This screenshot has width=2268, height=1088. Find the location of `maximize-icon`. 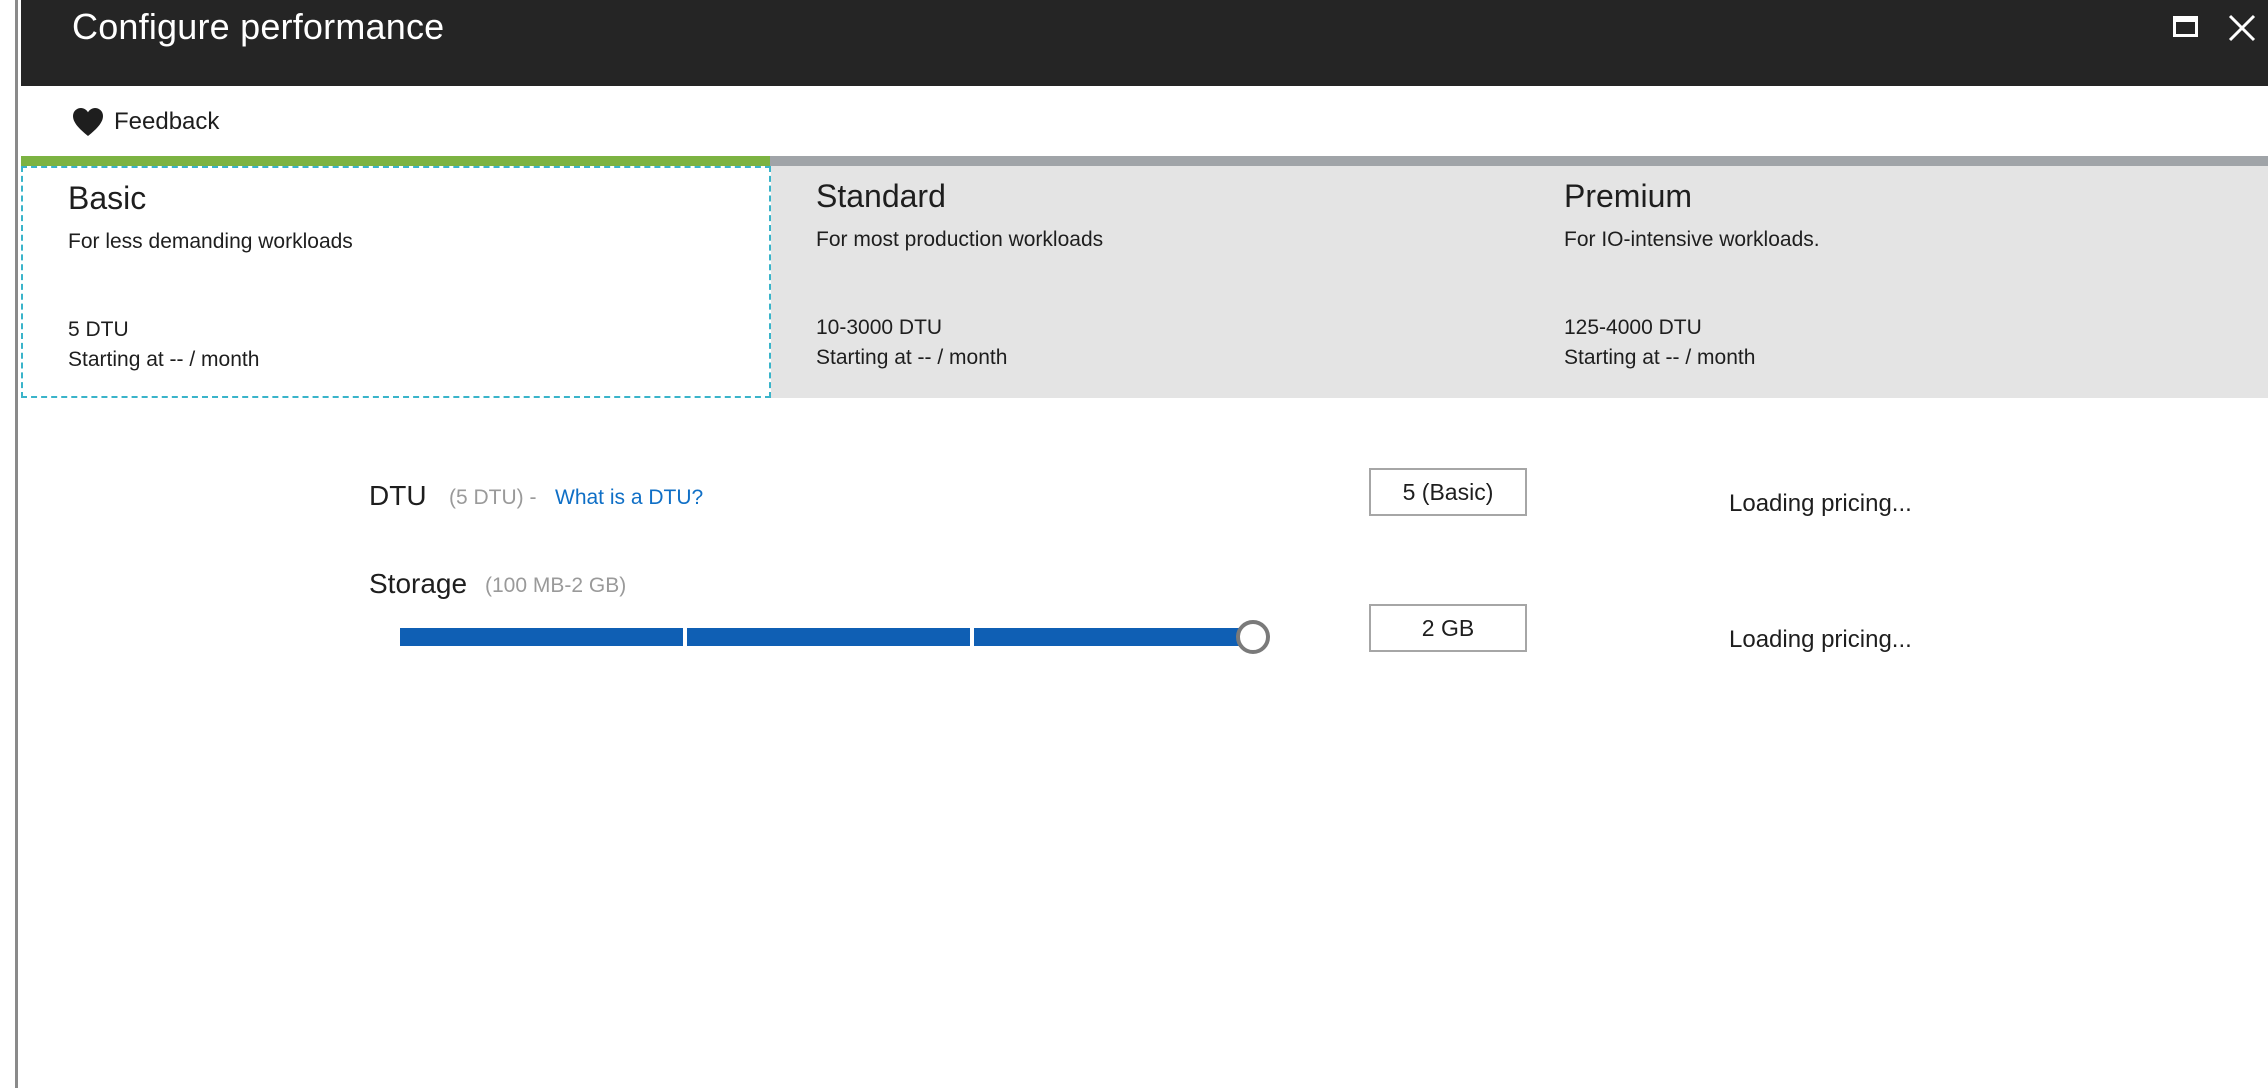

maximize-icon is located at coordinates (2185, 26).